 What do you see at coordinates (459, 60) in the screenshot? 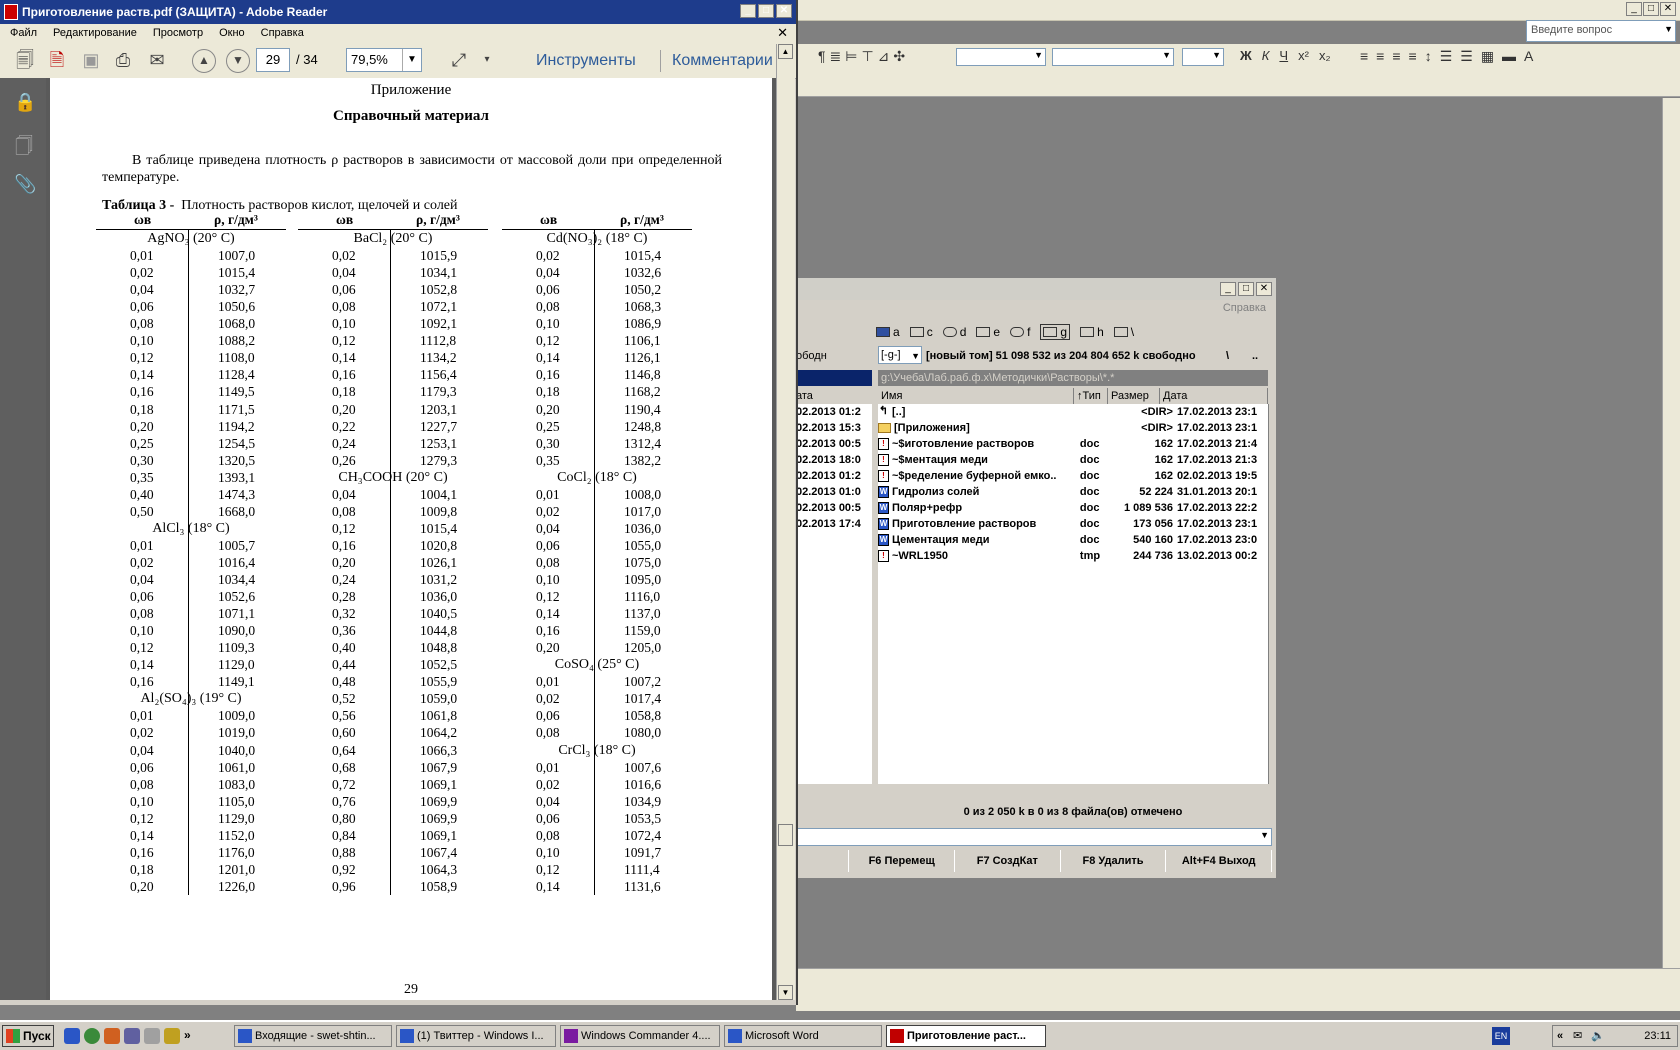
I see `fit-window-icon: ⤢` at bounding box center [459, 60].